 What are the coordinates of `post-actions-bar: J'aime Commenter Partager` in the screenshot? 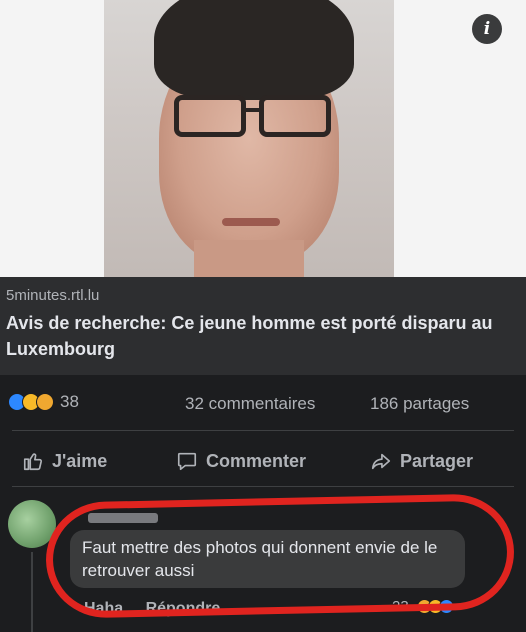 It's located at (263, 461).